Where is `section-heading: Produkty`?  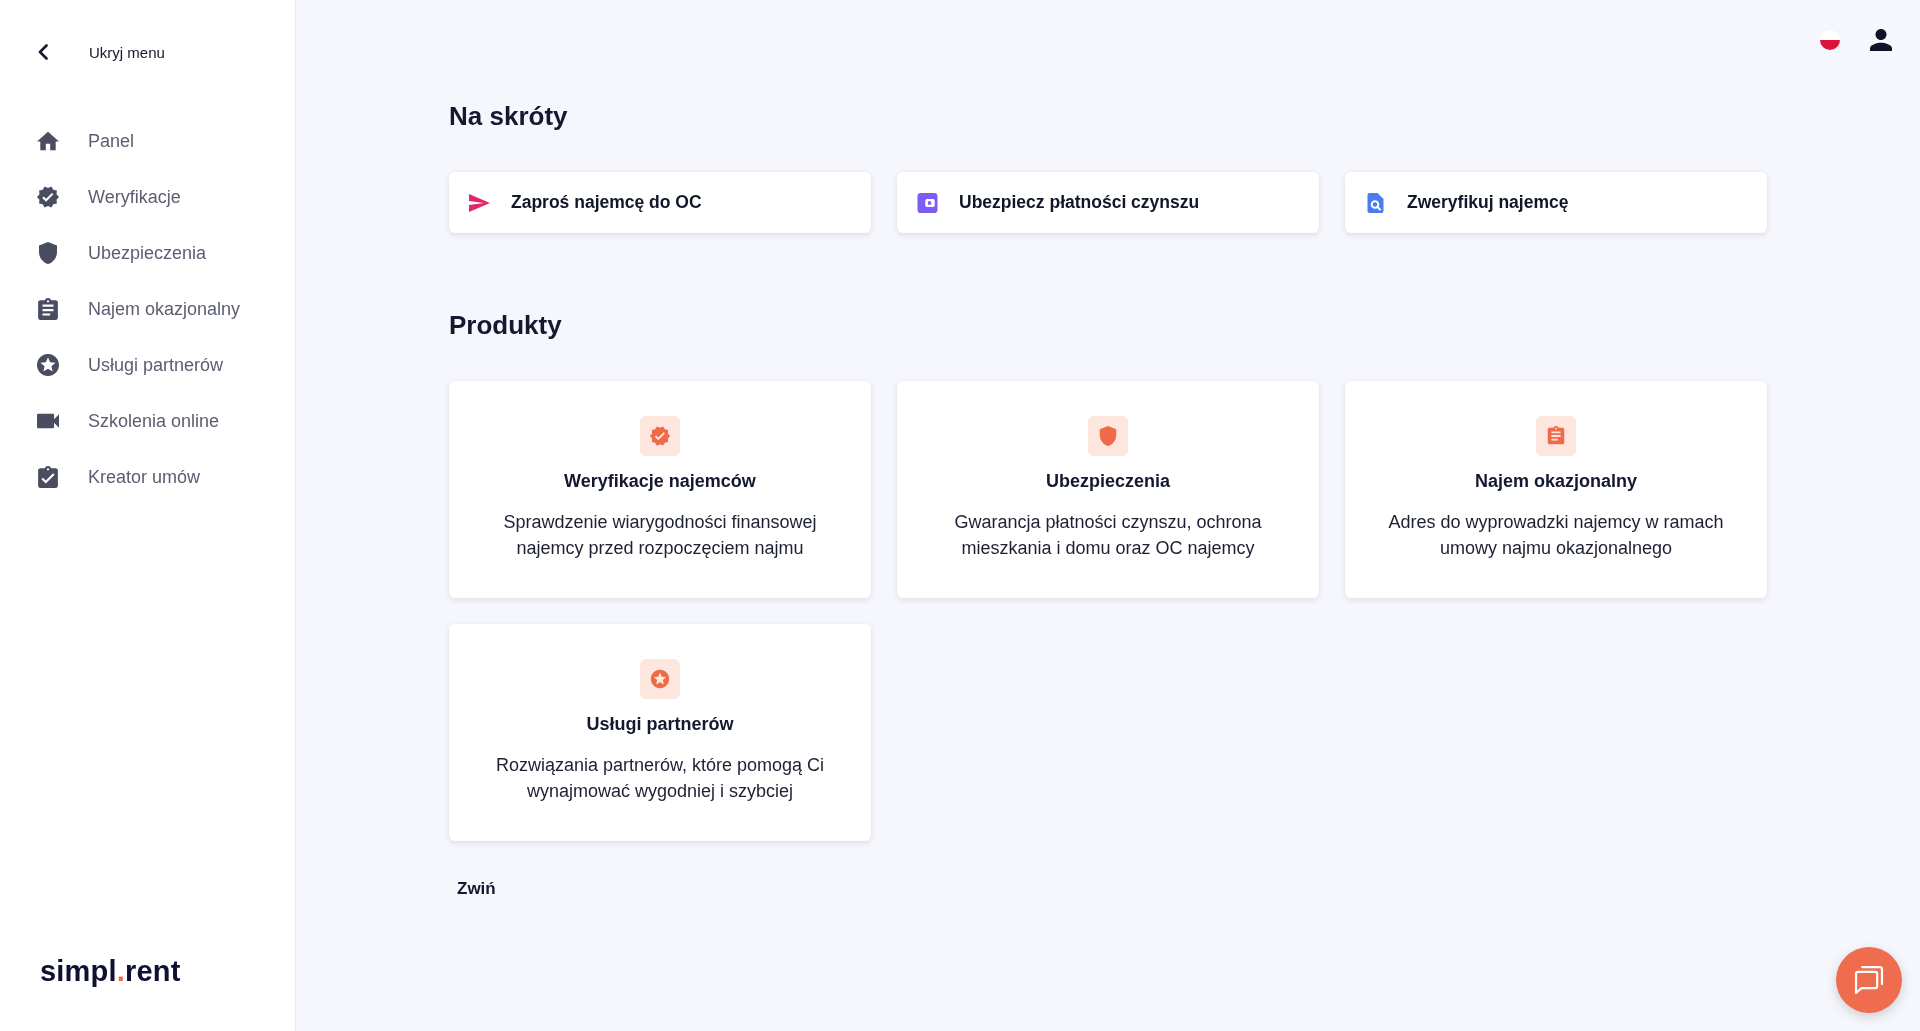 section-heading: Produkty is located at coordinates (505, 325).